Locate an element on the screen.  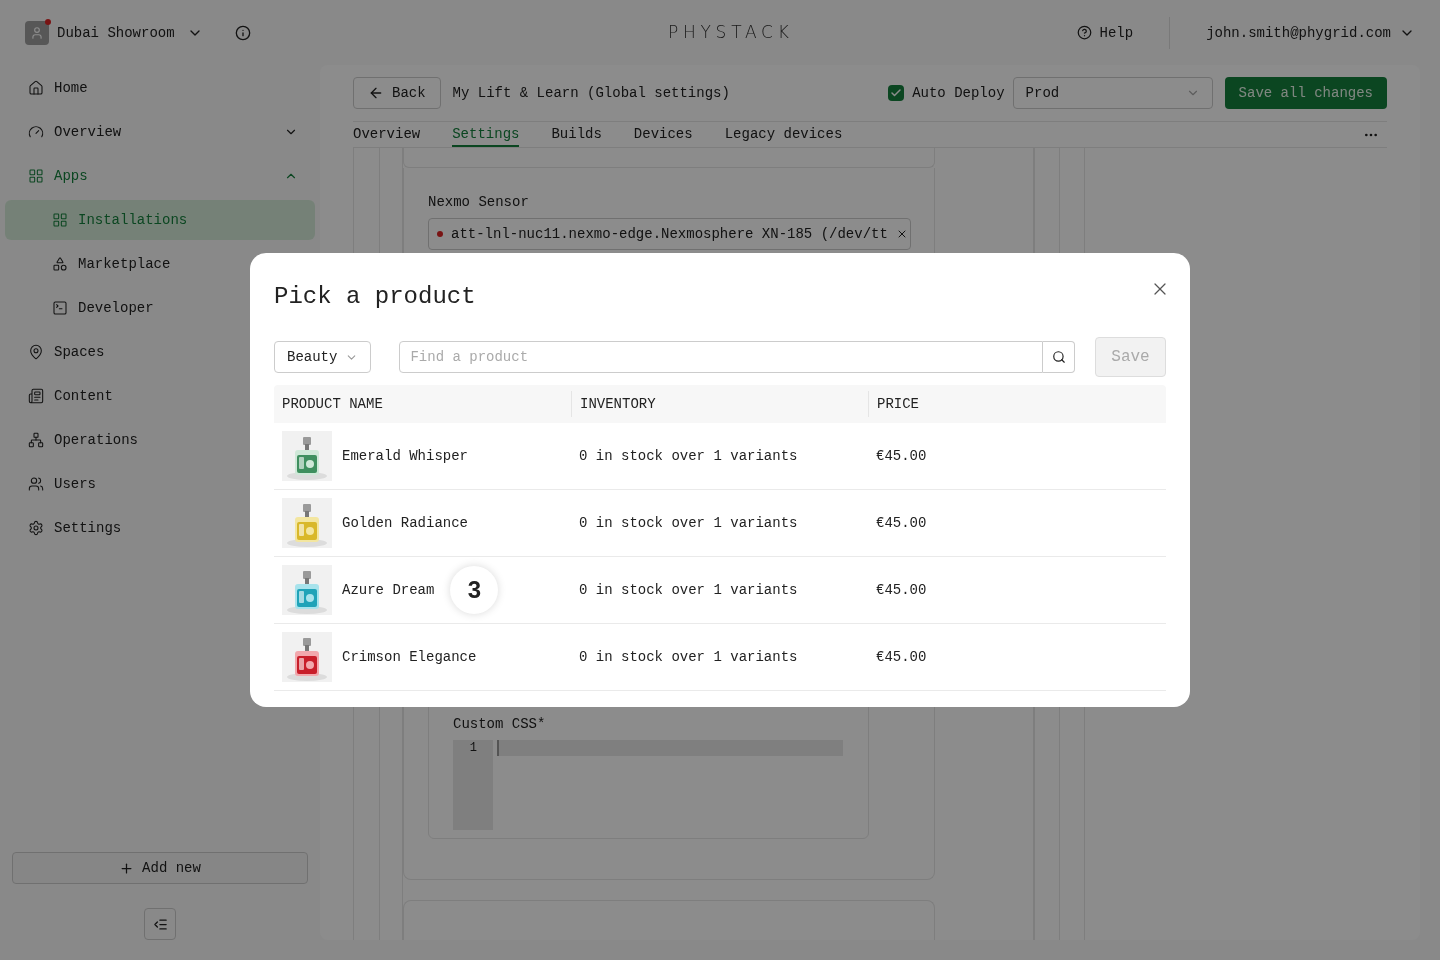
sidebar-item: Home is located at coordinates (160, 88).